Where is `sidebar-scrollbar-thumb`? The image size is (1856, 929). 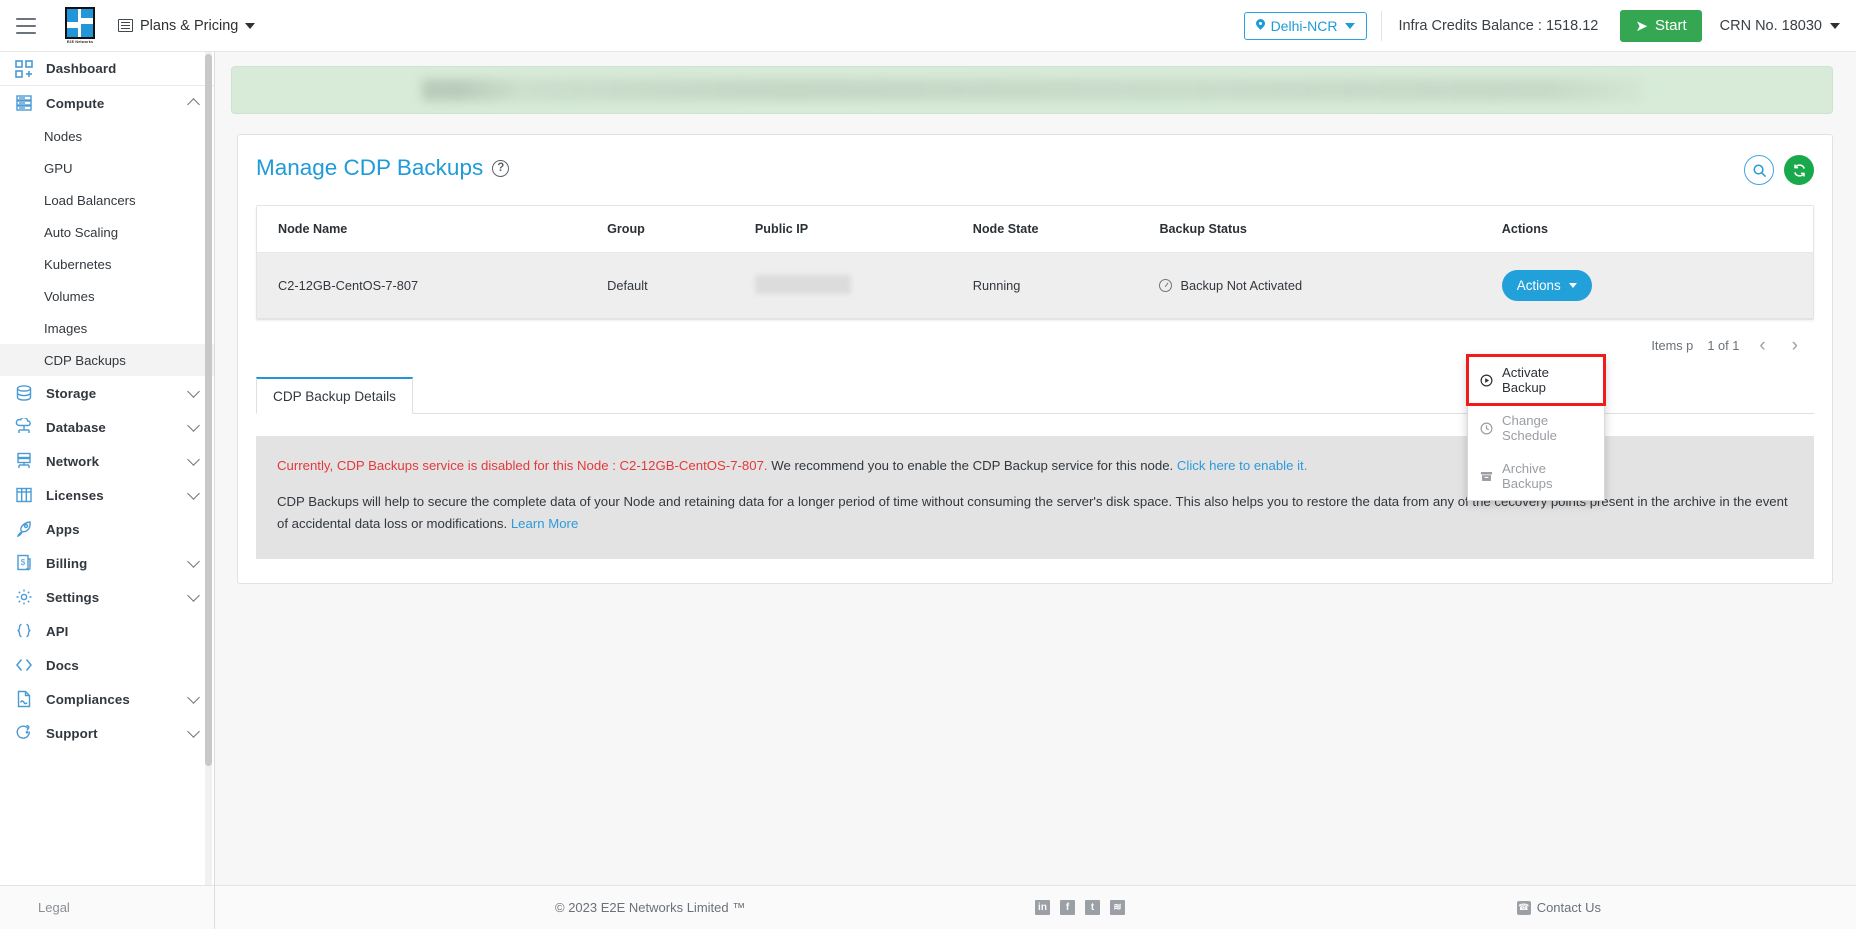 sidebar-scrollbar-thumb is located at coordinates (208, 410).